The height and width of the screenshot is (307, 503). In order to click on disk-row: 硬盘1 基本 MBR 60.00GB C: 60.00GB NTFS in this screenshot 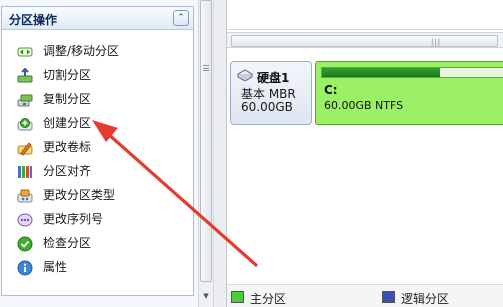, I will do `click(366, 93)`.